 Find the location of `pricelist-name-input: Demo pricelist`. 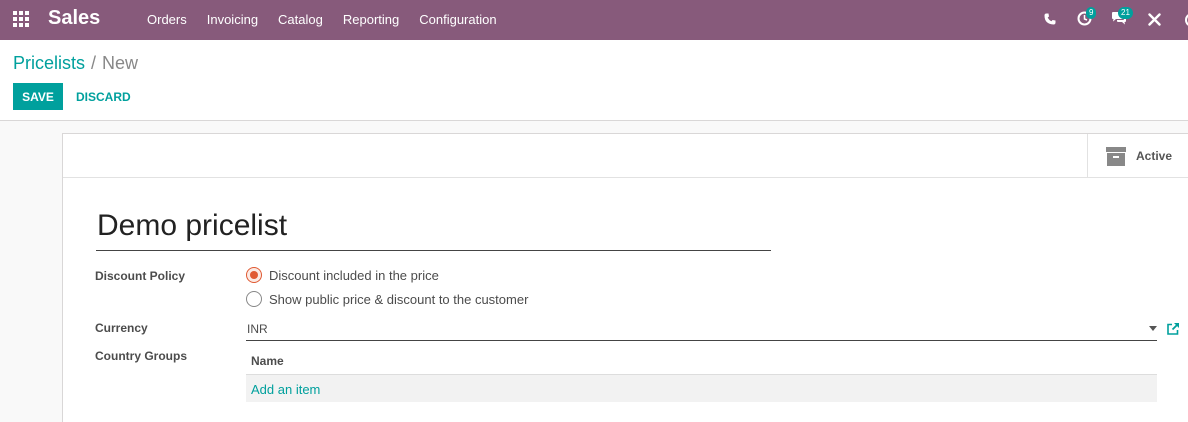

pricelist-name-input: Demo pricelist is located at coordinates (433, 227).